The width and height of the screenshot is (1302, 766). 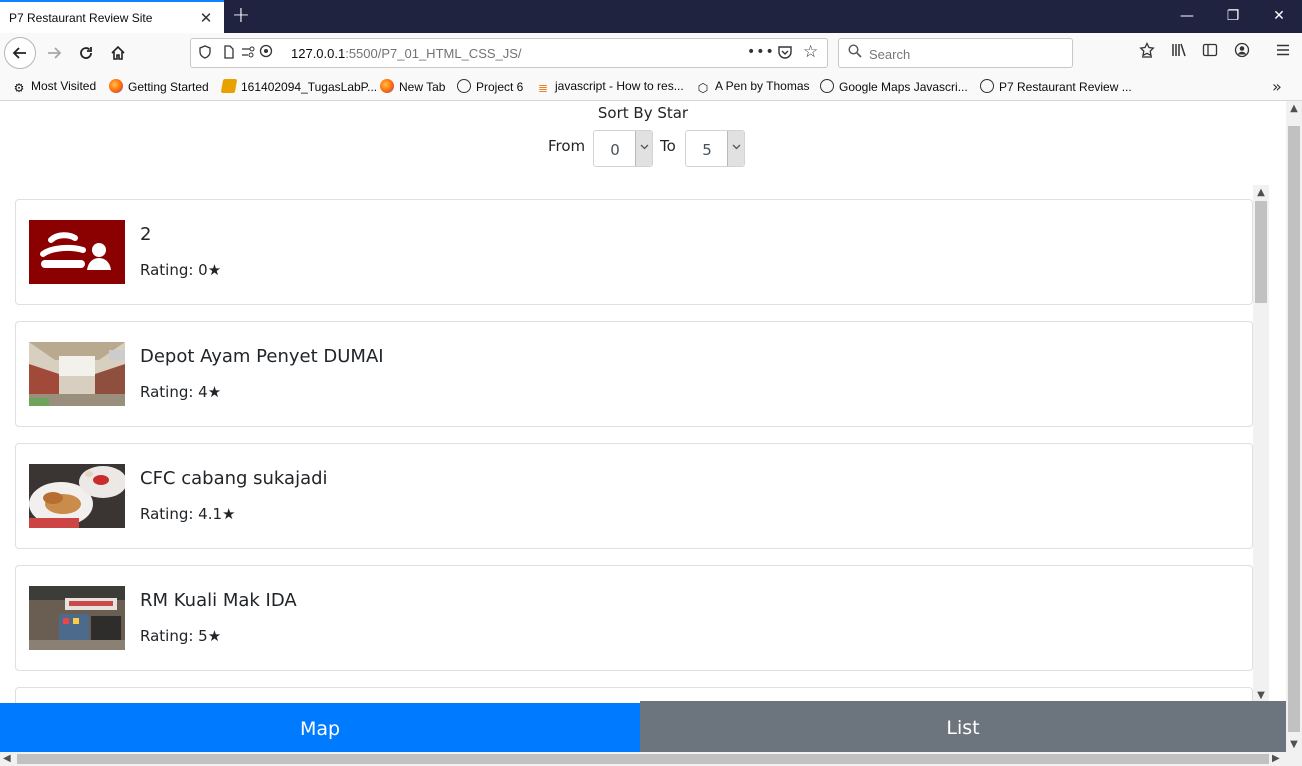 What do you see at coordinates (234, 478) in the screenshot?
I see `restaurant-name: CFC cabang sukajadi` at bounding box center [234, 478].